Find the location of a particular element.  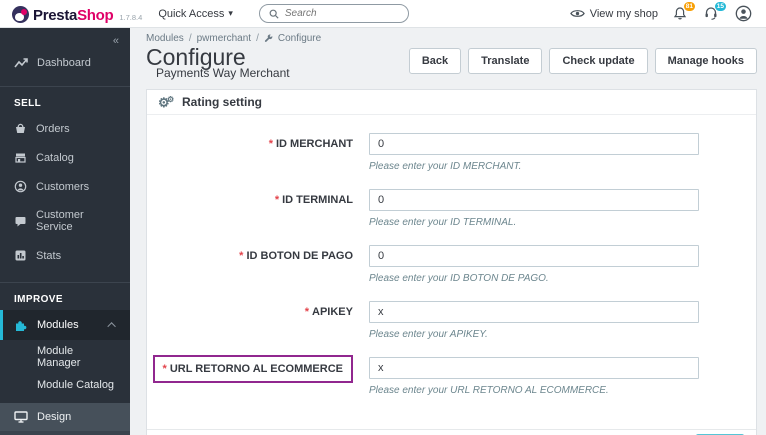

prestashop-logo-icon is located at coordinates (20, 14).